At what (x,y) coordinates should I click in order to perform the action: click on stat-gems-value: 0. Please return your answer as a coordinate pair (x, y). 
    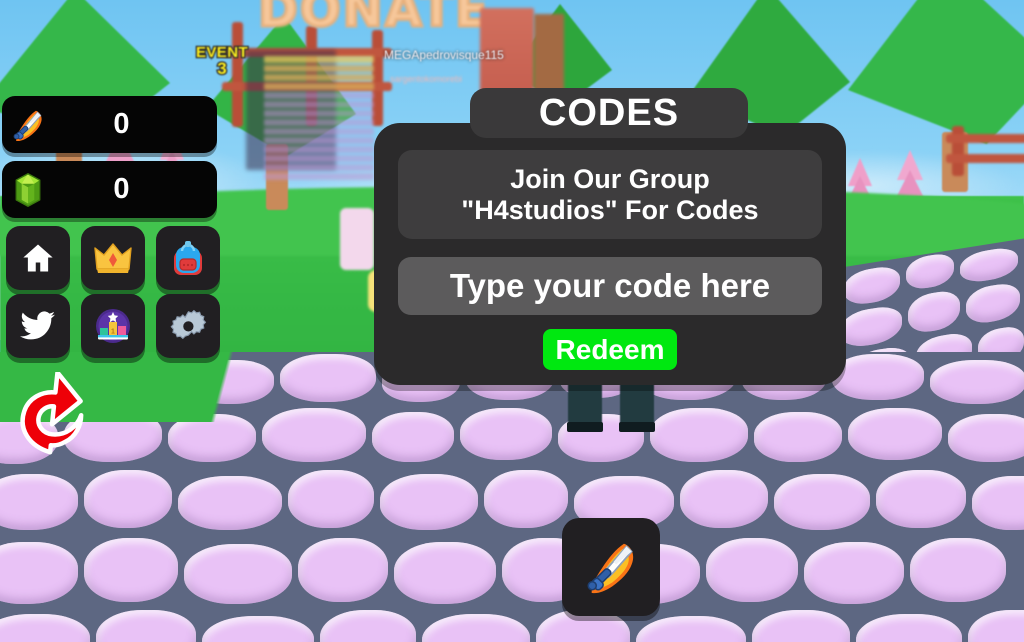
    Looking at the image, I should click on (121, 189).